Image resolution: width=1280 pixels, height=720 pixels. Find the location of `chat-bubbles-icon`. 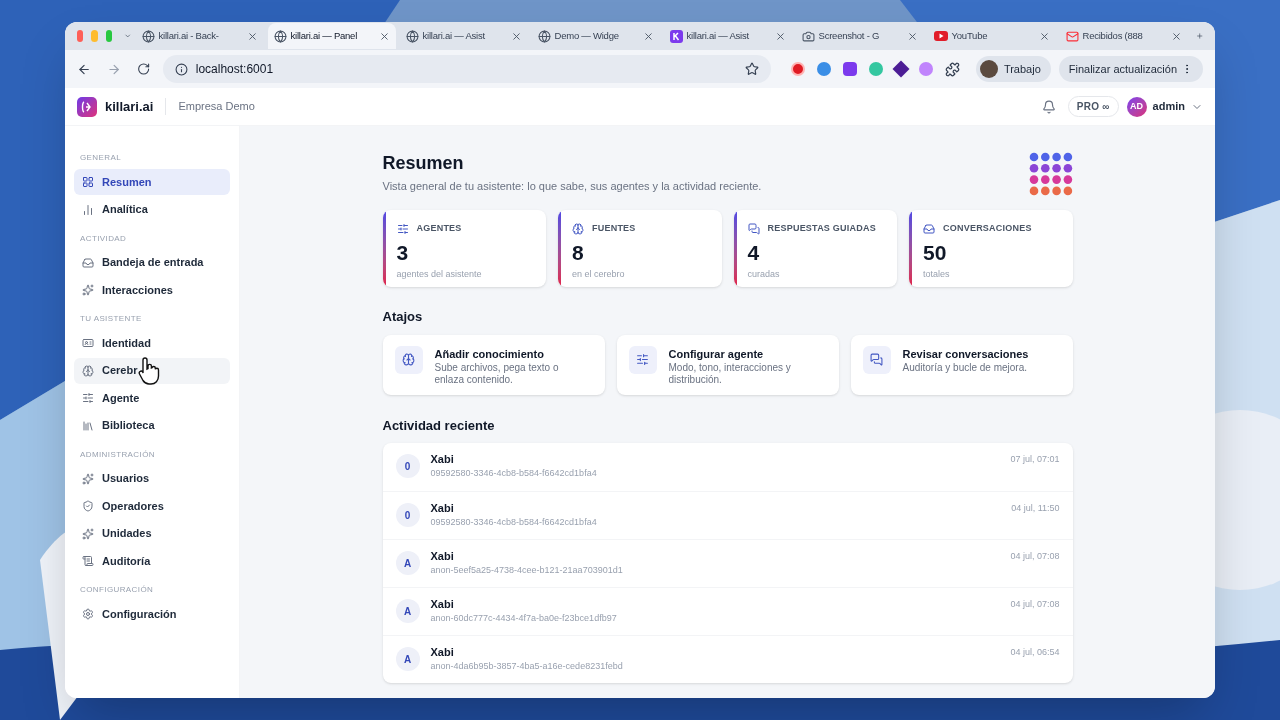

chat-bubbles-icon is located at coordinates (753, 228).